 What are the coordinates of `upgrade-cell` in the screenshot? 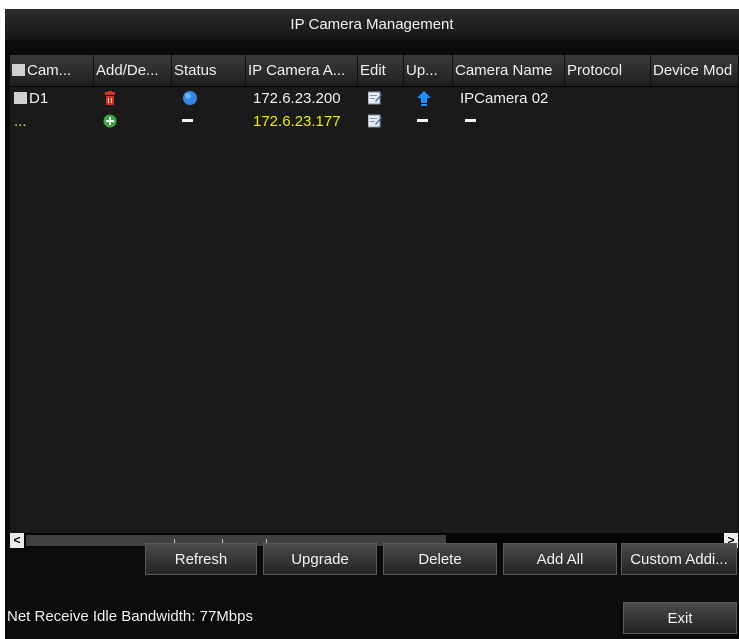 It's located at (427, 121).